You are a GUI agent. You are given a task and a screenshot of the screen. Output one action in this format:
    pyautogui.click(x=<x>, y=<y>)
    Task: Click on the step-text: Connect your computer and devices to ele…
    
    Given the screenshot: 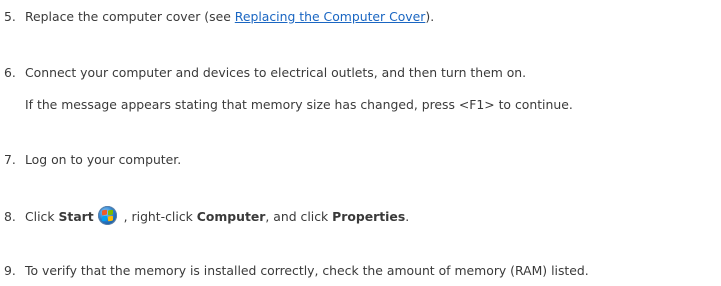 What is the action you would take?
    pyautogui.click(x=276, y=72)
    